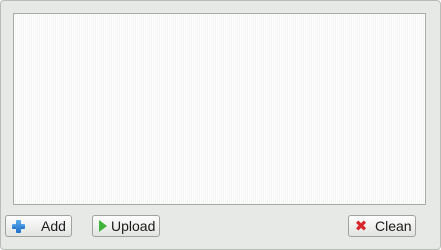  I want to click on add-button-label: Add, so click(53, 226).